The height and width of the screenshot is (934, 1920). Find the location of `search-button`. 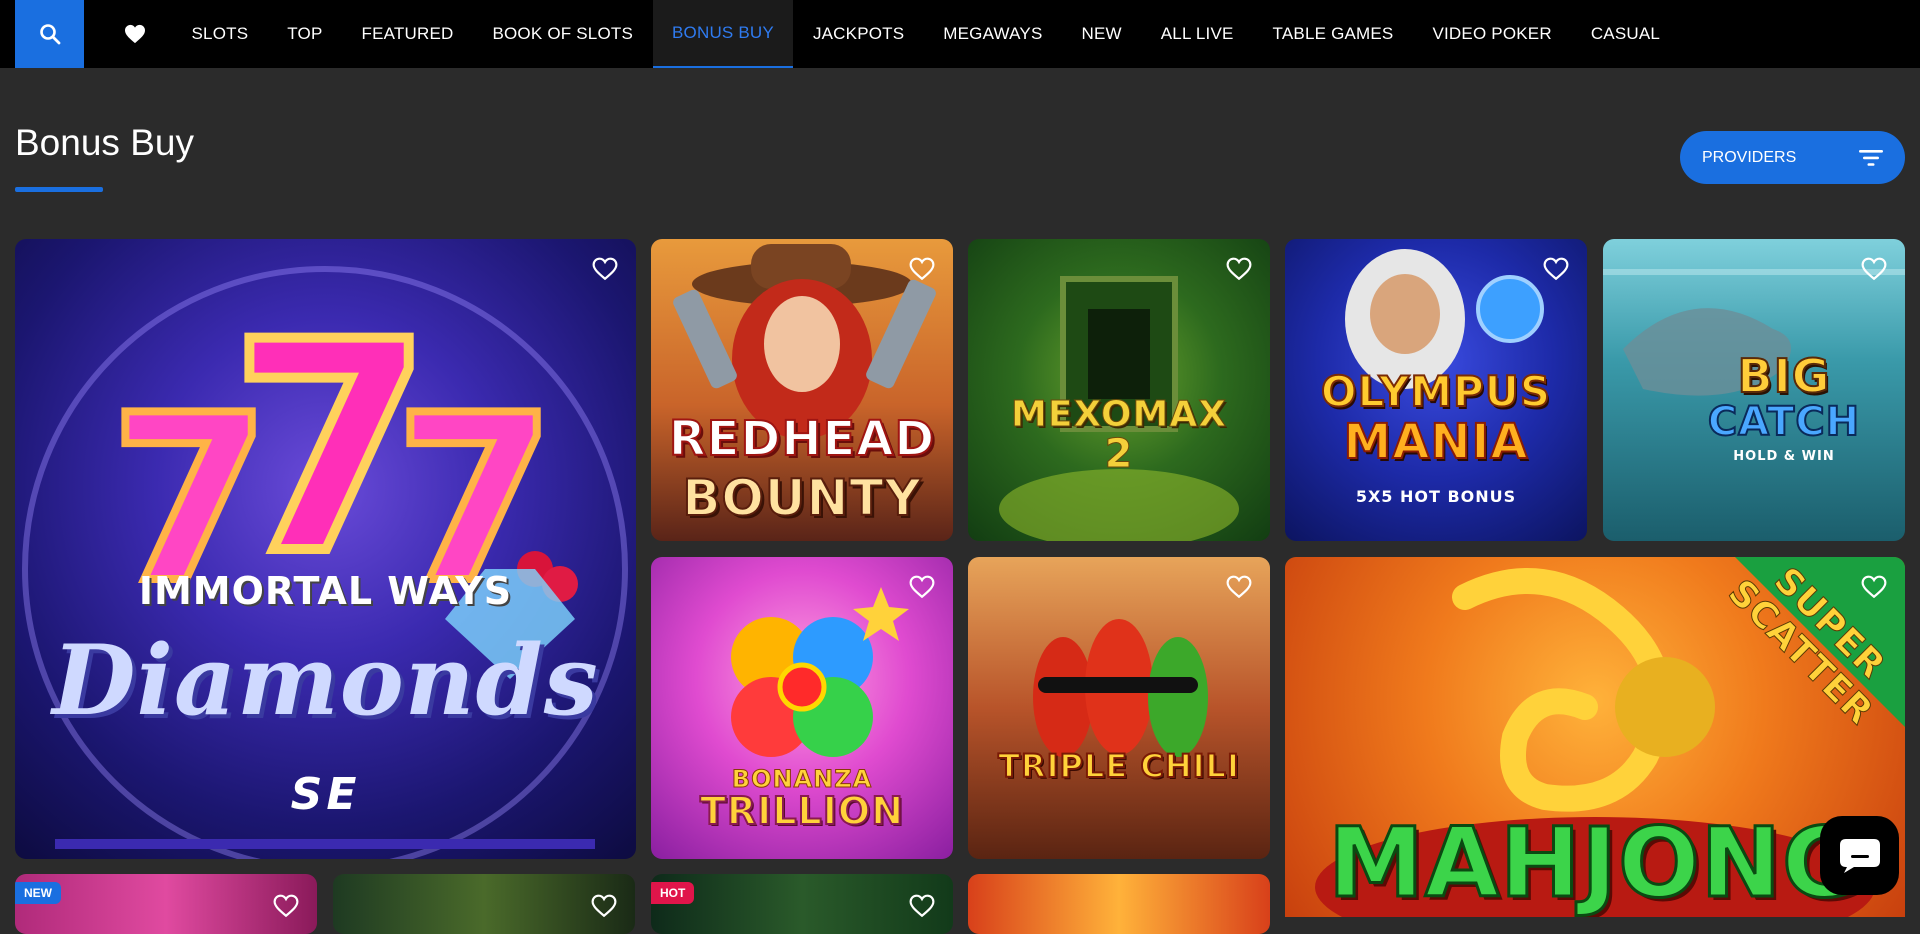

search-button is located at coordinates (49, 34).